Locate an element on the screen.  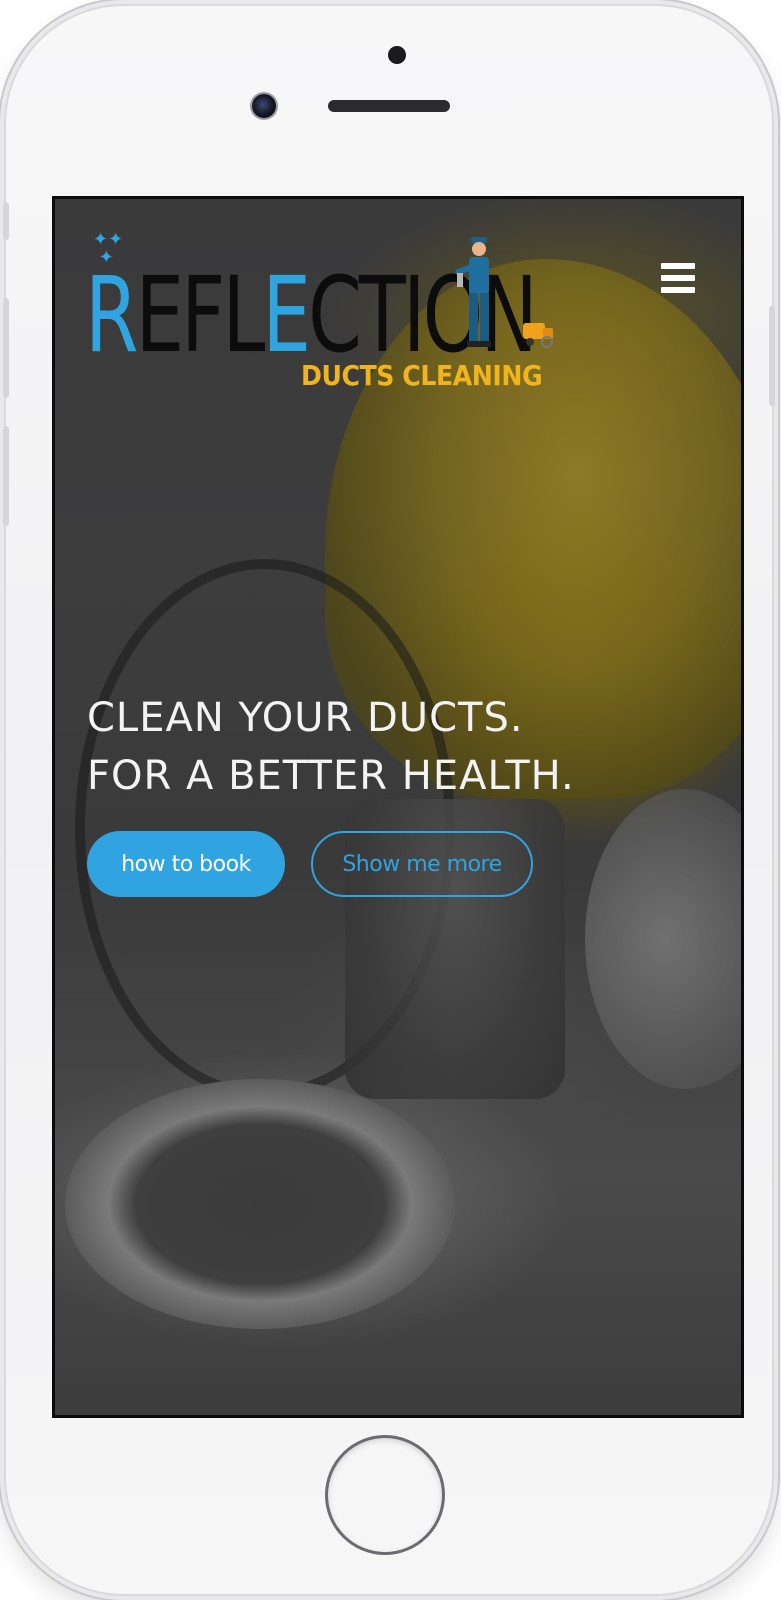
volume-up-button is located at coordinates (6, 348).